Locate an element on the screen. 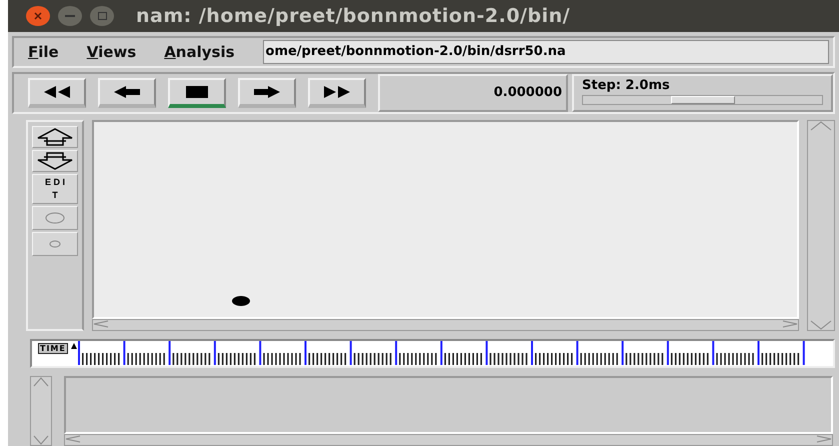 Image resolution: width=839 pixels, height=446 pixels. step-slider is located at coordinates (702, 99).